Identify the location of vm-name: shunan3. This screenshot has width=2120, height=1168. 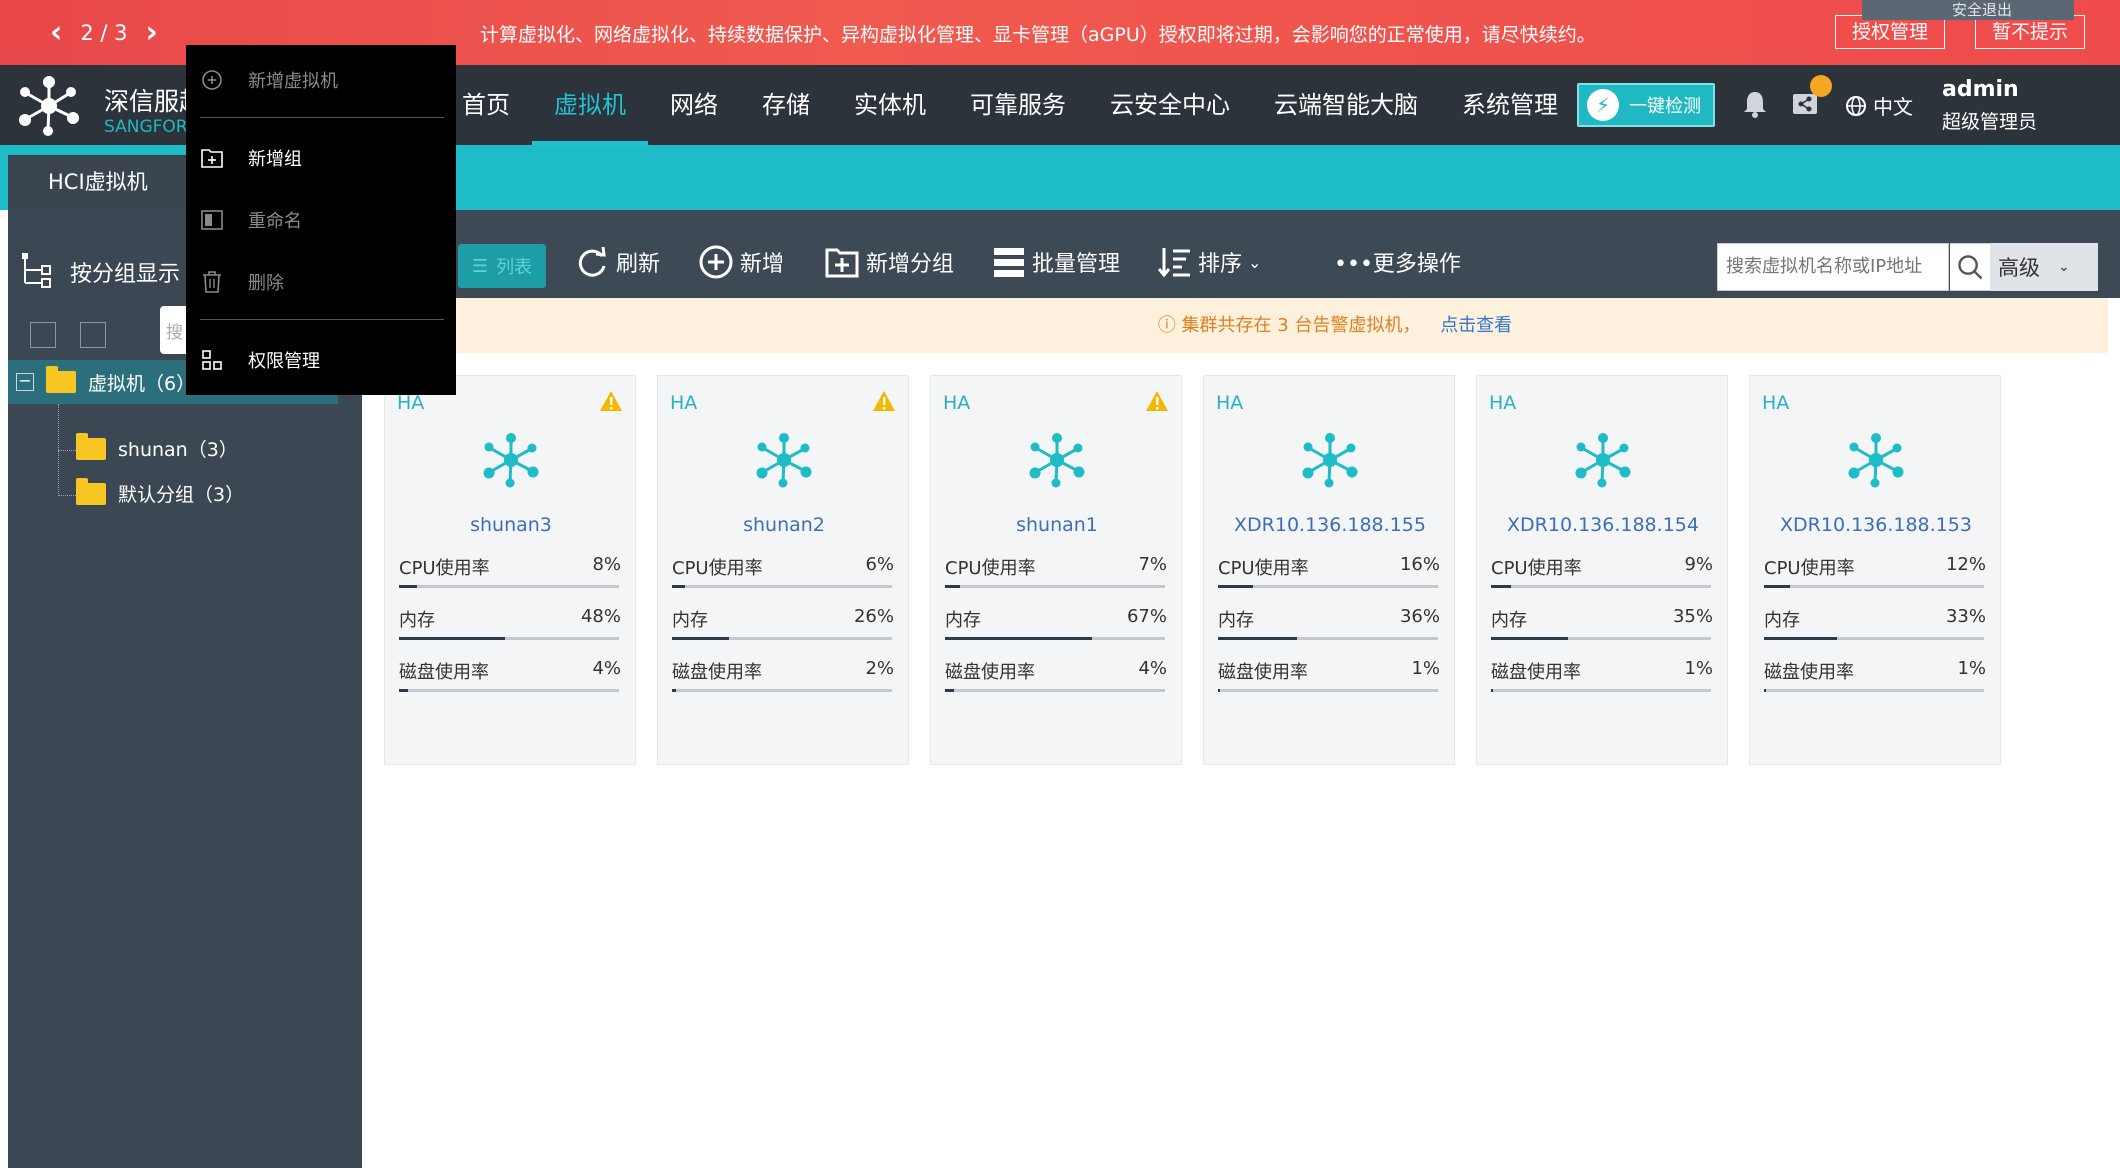
(511, 525).